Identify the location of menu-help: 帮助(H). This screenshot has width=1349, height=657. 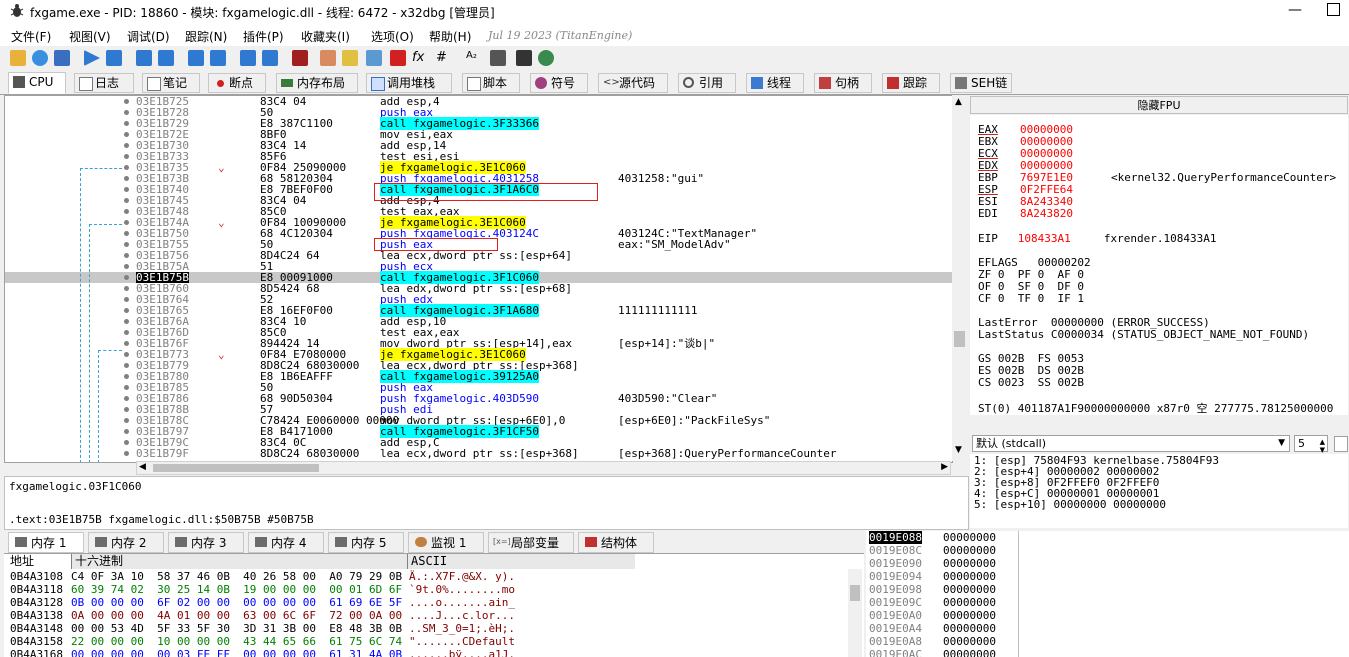
(450, 36).